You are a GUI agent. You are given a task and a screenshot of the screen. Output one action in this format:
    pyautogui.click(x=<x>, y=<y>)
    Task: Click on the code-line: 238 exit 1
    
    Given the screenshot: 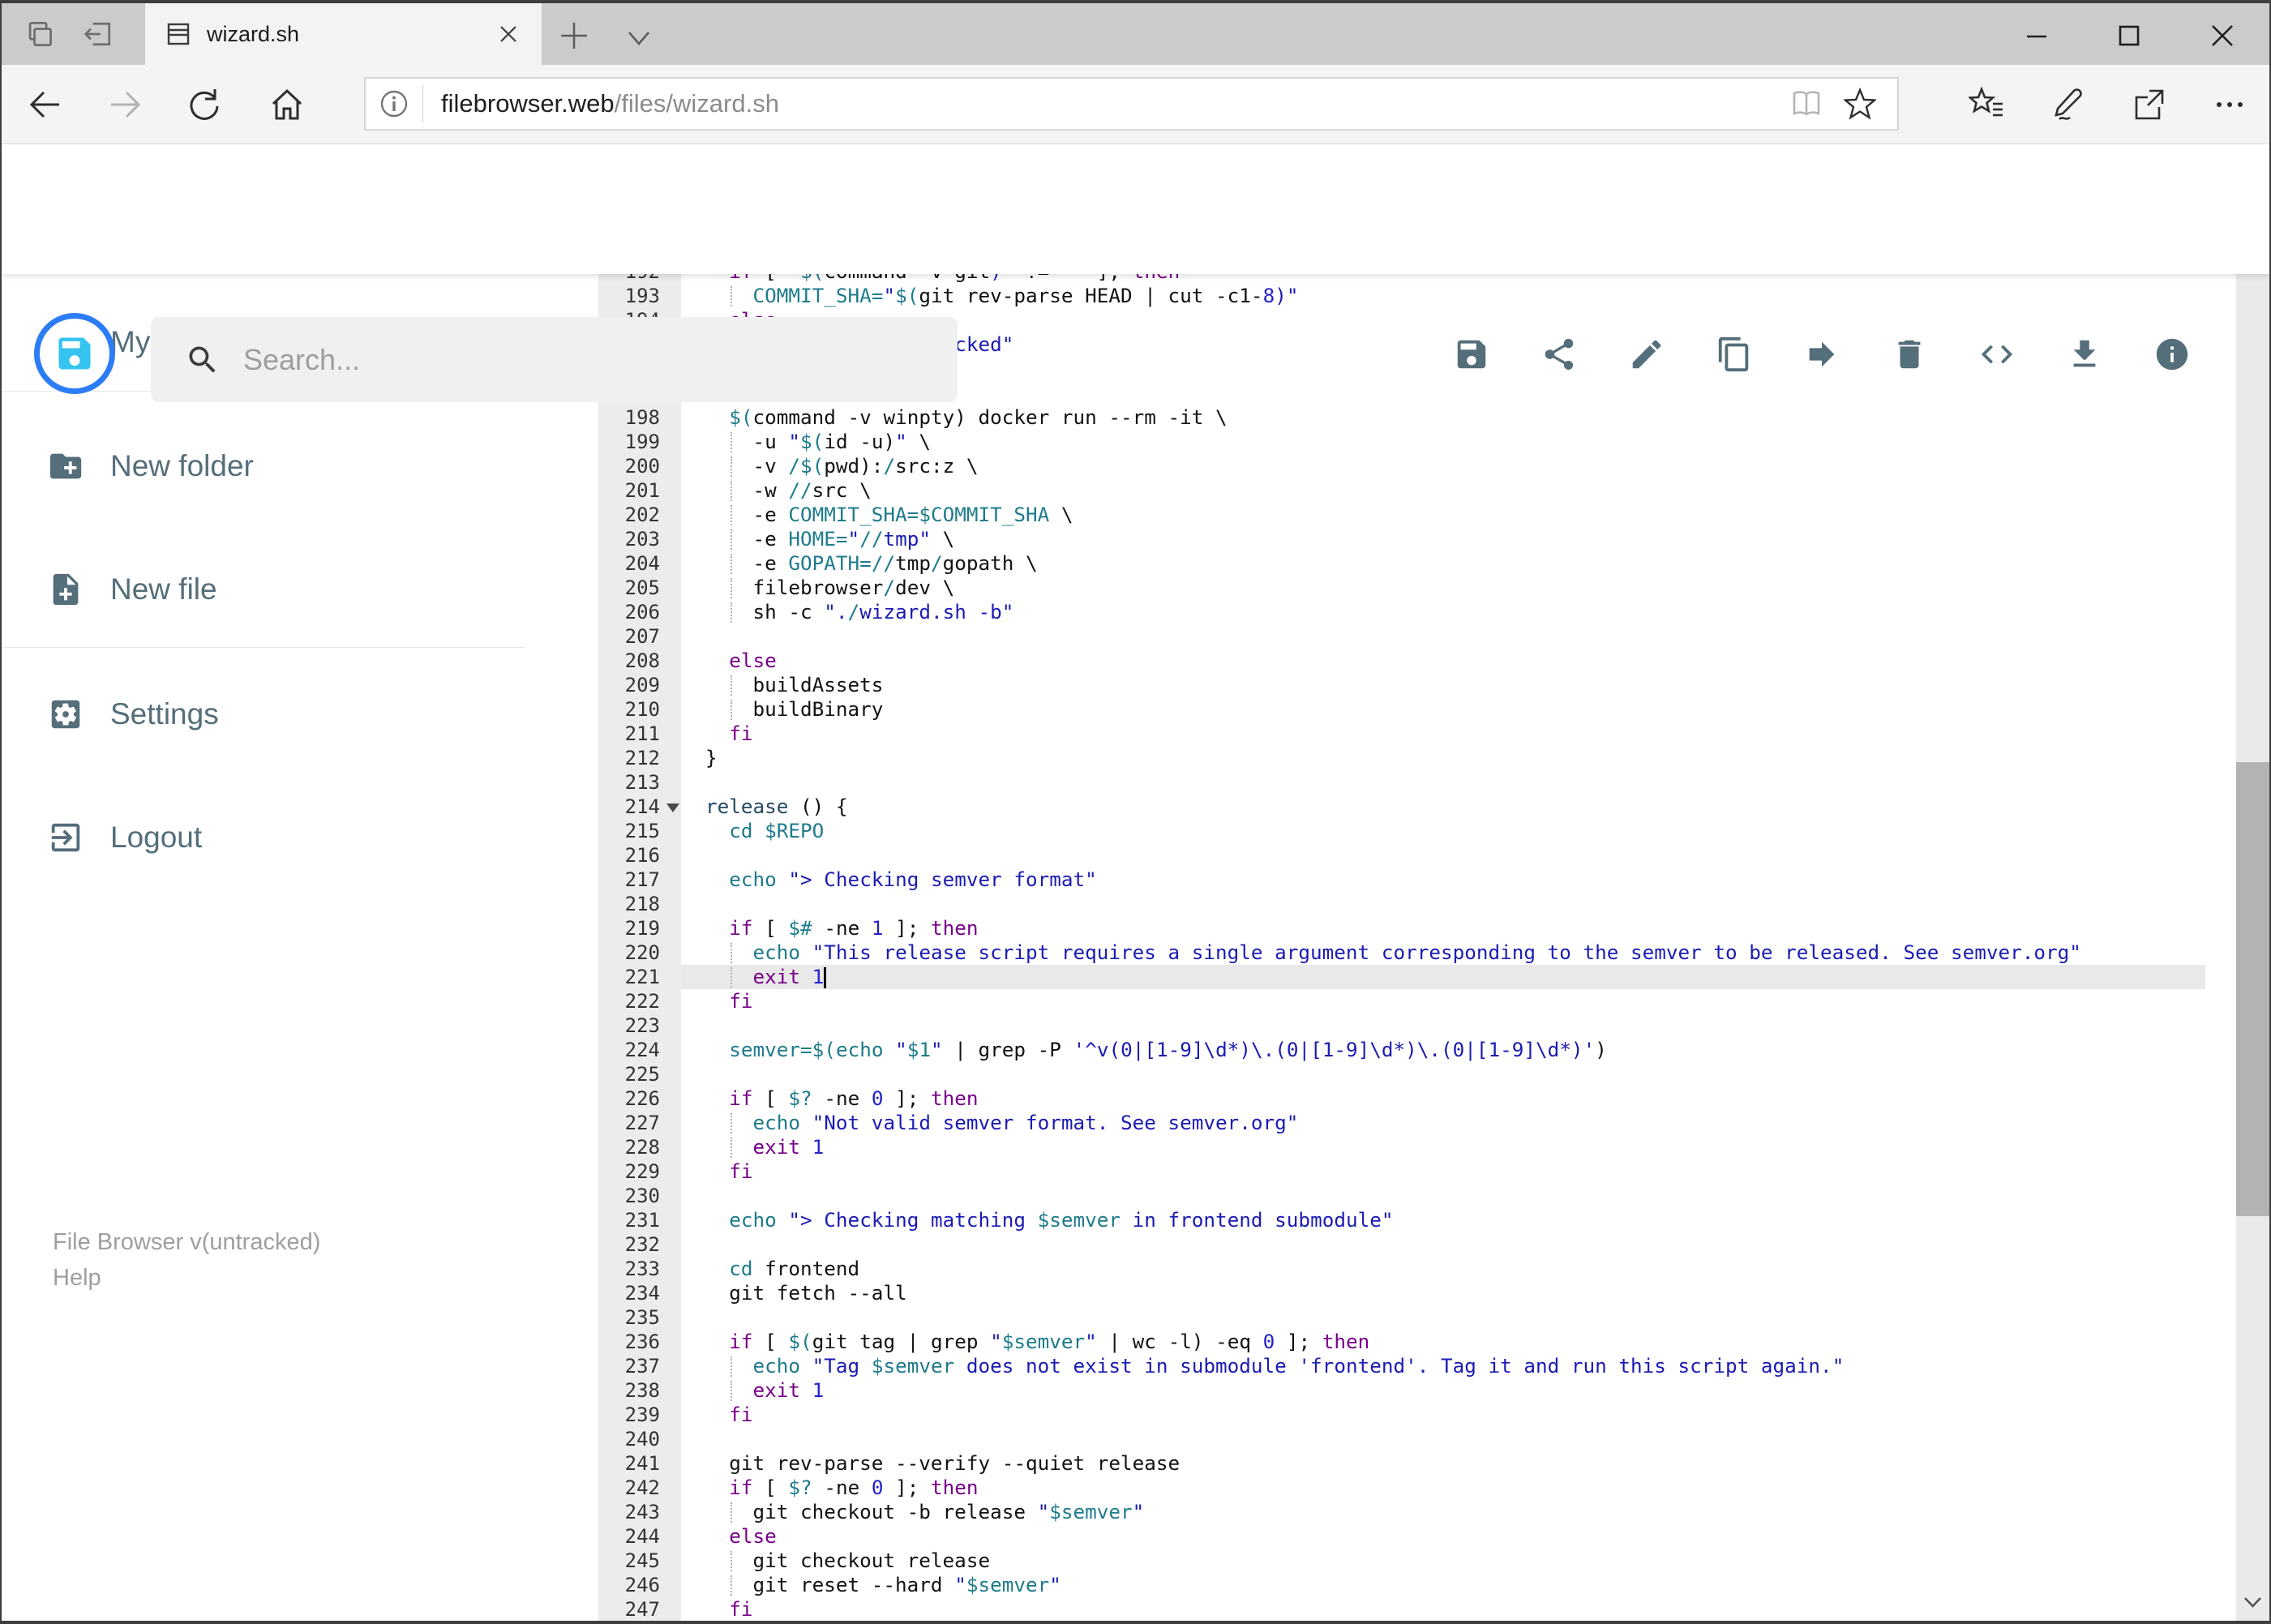 What is the action you would take?
    pyautogui.click(x=1417, y=1391)
    